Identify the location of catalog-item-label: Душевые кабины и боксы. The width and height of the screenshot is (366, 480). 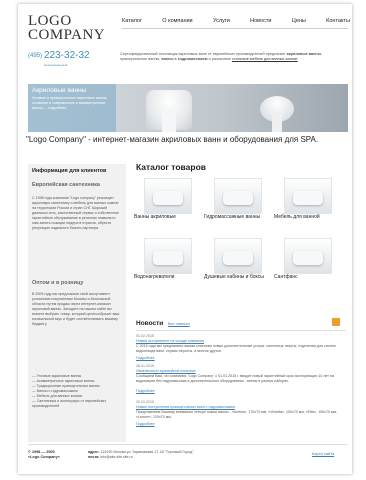
(239, 277).